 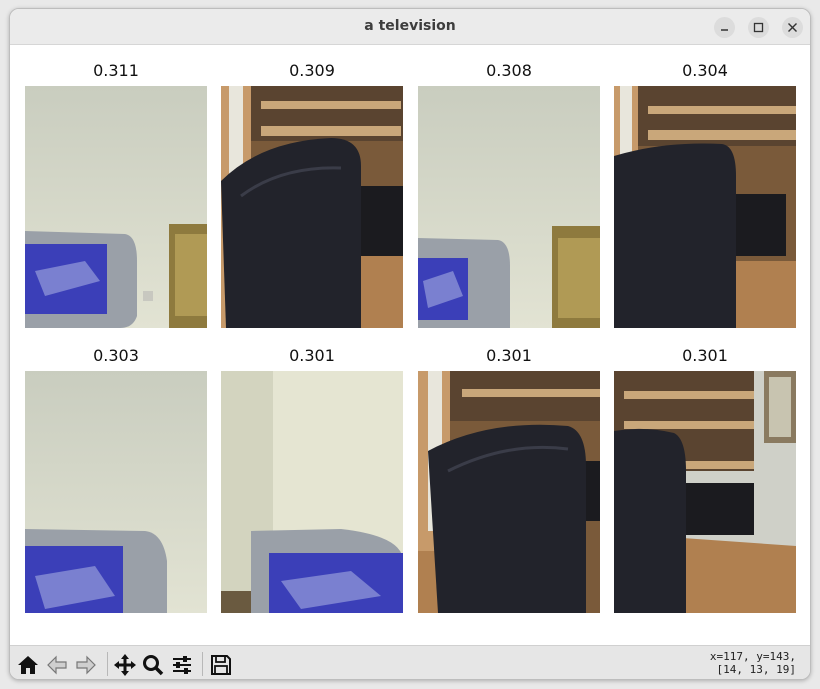 I want to click on cursor-coordinates: x=117, y=143, [14, 13, 19], so click(x=753, y=663).